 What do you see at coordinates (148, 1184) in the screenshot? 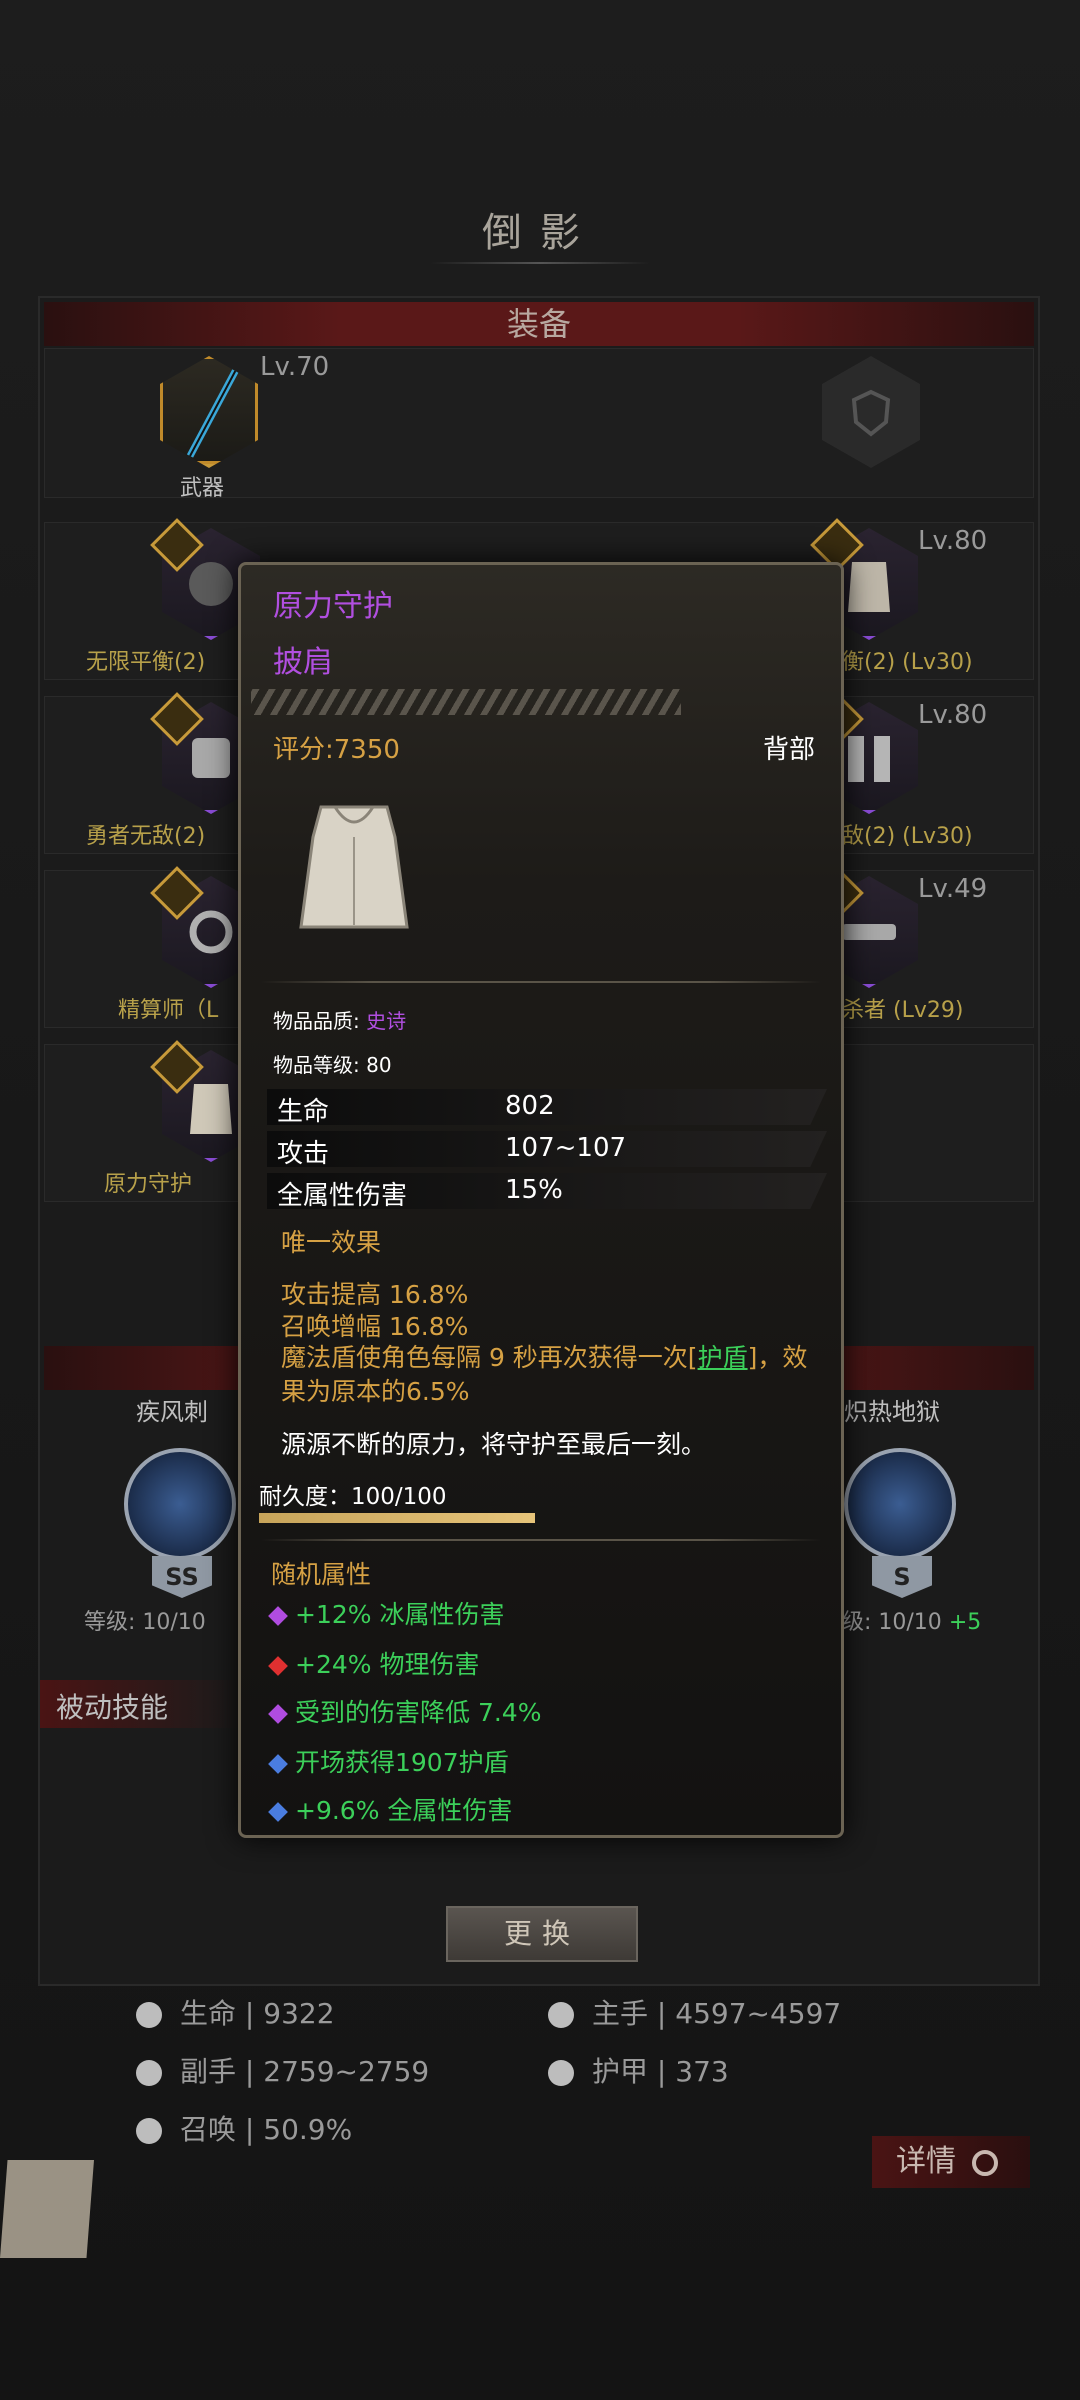
I see `equipment-set-label: 原力守护` at bounding box center [148, 1184].